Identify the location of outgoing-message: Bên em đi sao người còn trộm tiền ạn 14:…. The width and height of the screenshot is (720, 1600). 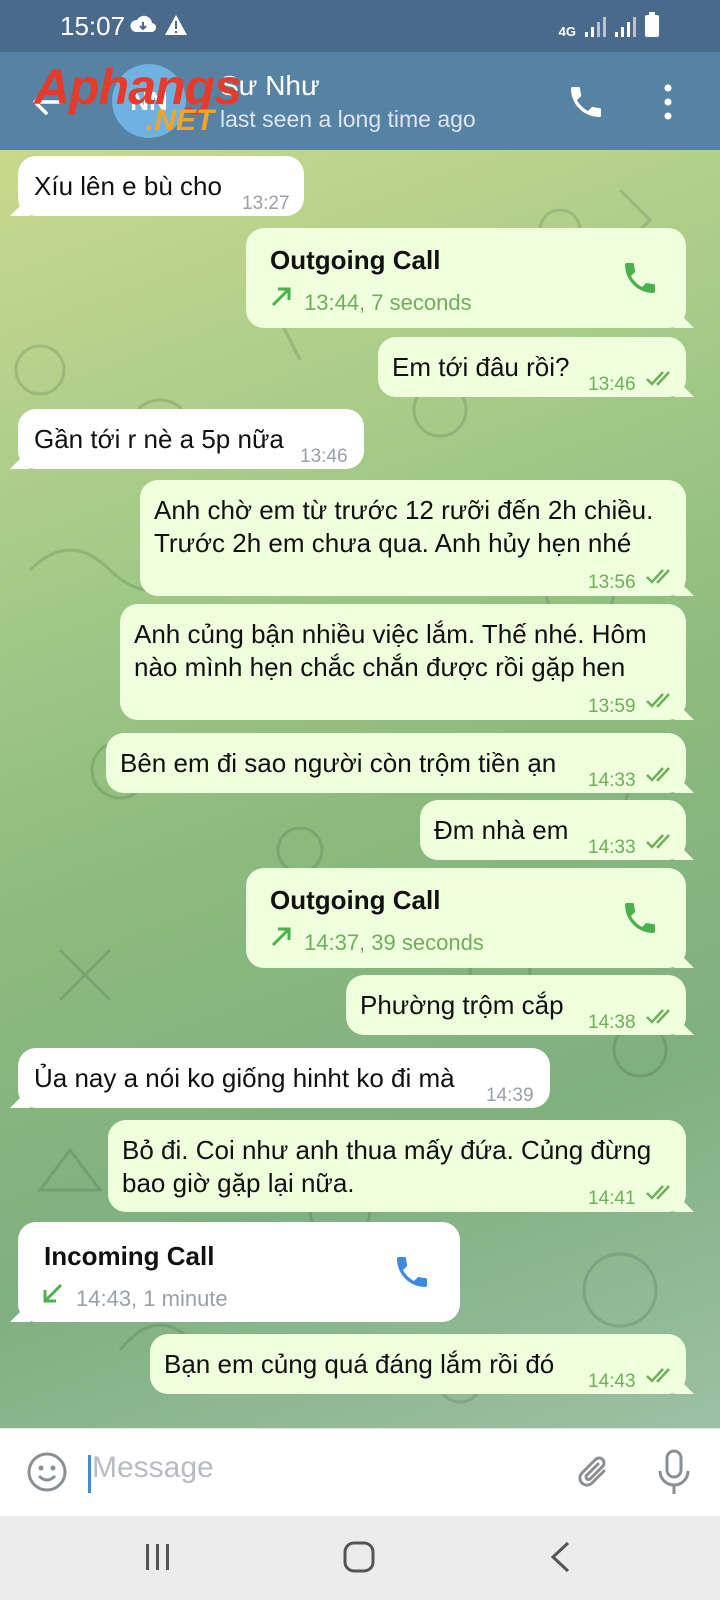
(396, 763).